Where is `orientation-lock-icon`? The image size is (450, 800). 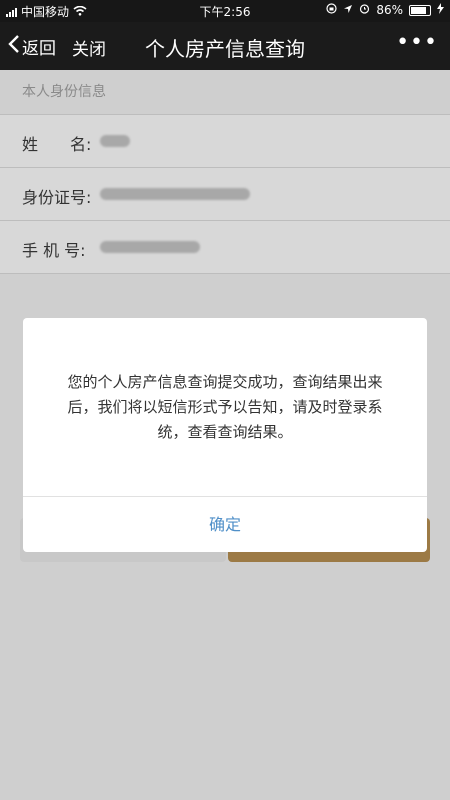
orientation-lock-icon is located at coordinates (331, 10).